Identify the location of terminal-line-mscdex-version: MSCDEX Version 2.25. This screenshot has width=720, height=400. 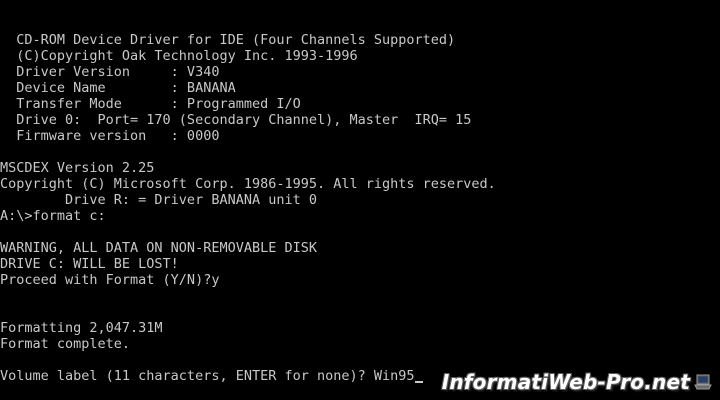
(77, 168).